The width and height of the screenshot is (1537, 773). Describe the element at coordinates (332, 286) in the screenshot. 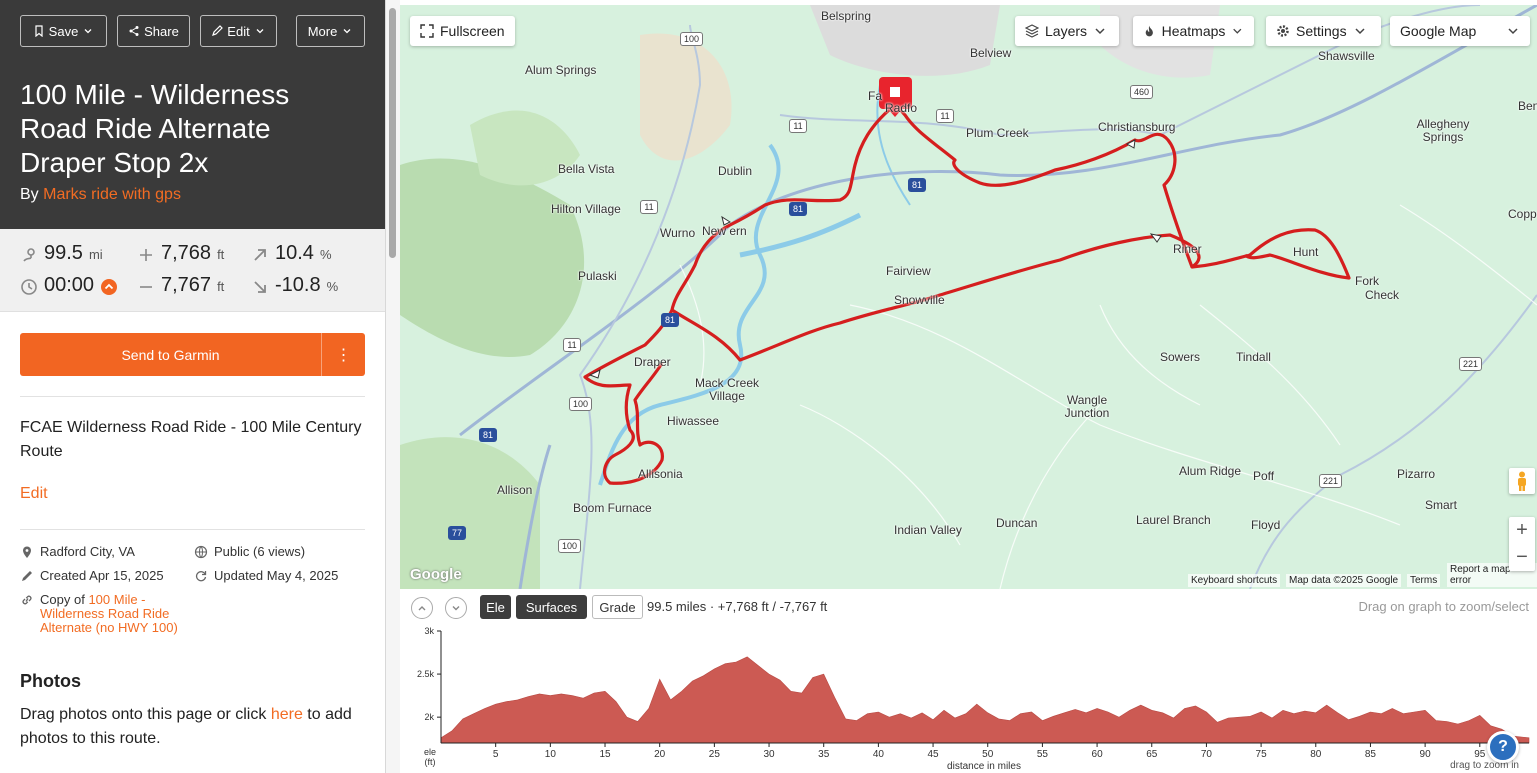

I see `min-grade-unit: %` at that location.